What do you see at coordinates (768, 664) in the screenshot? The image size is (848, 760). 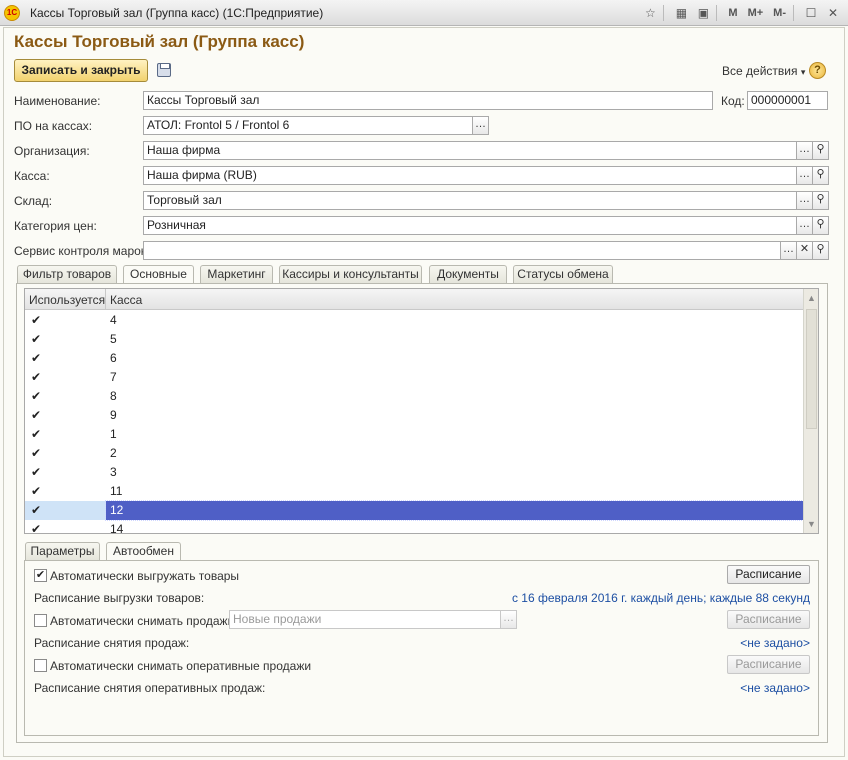 I see `take-oper-schedule-button: Расписание` at bounding box center [768, 664].